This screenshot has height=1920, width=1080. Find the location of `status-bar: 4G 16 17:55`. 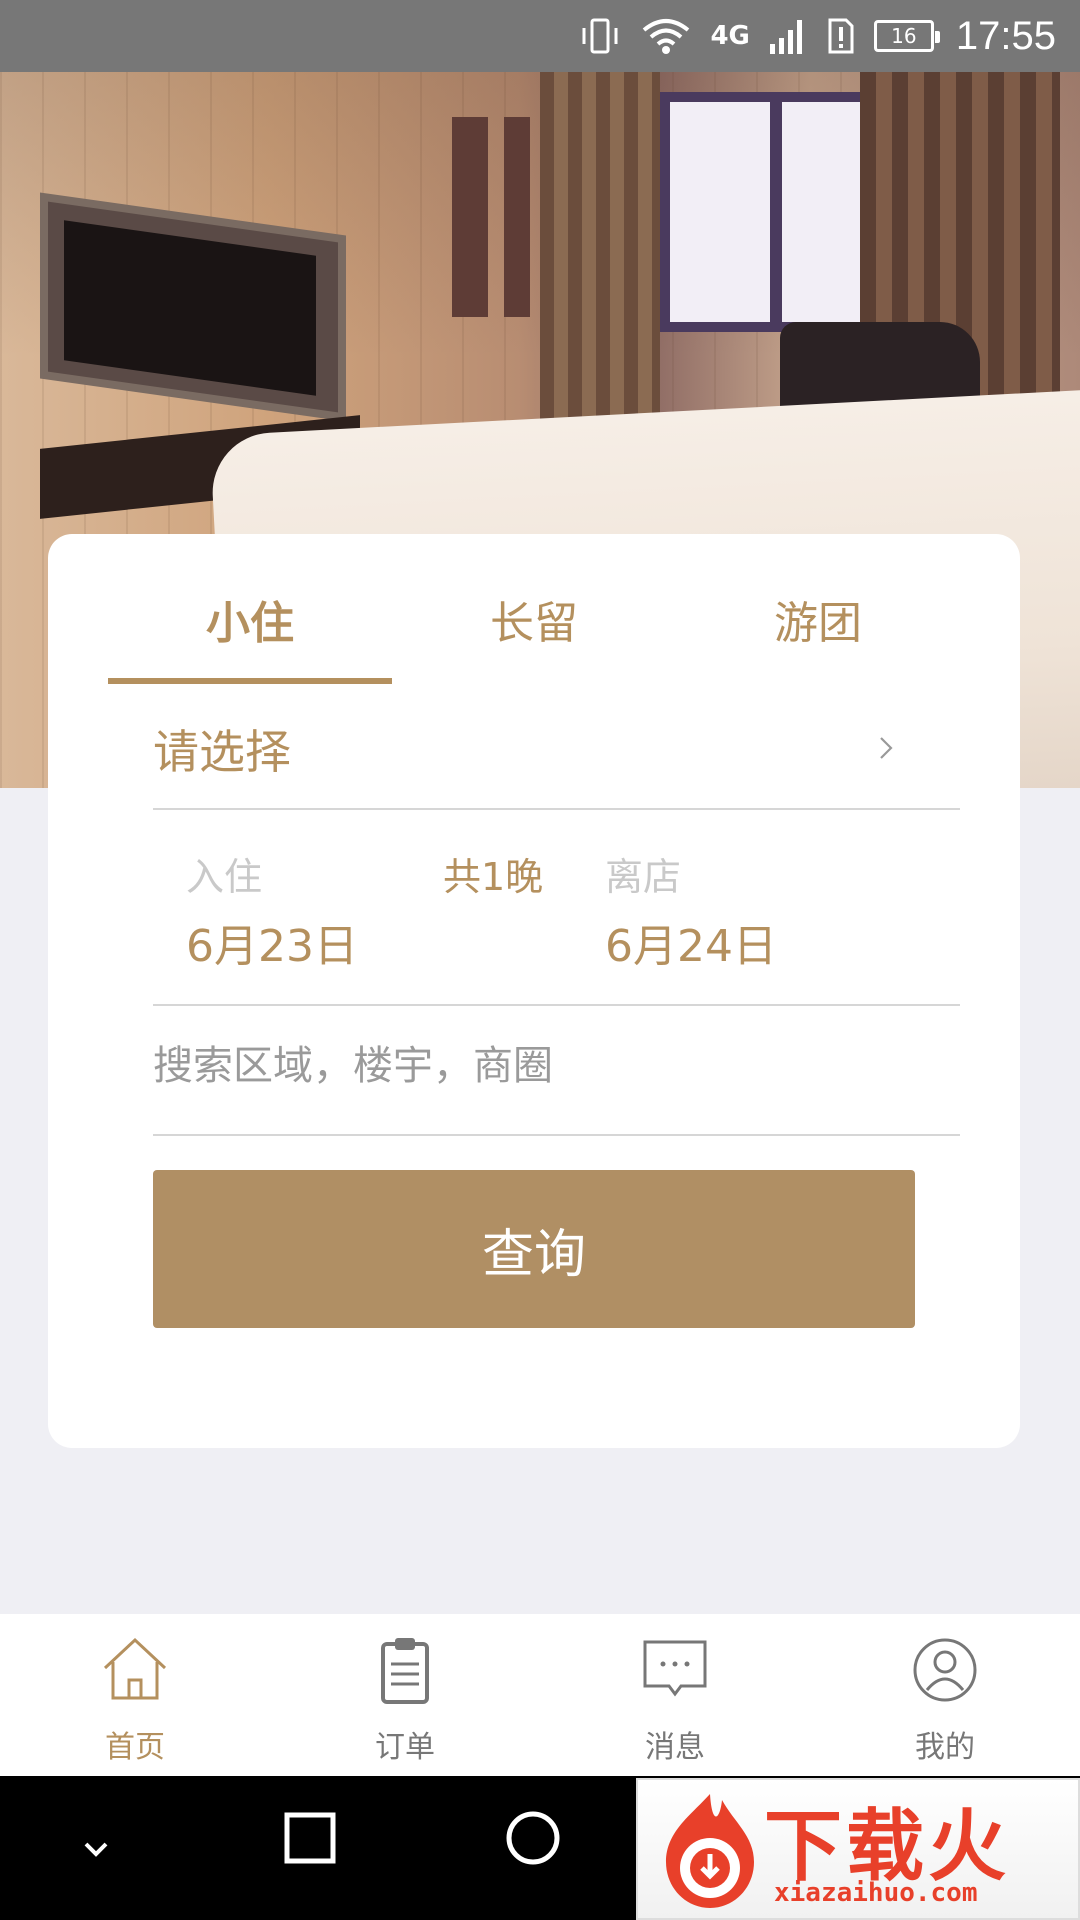

status-bar: 4G 16 17:55 is located at coordinates (540, 36).